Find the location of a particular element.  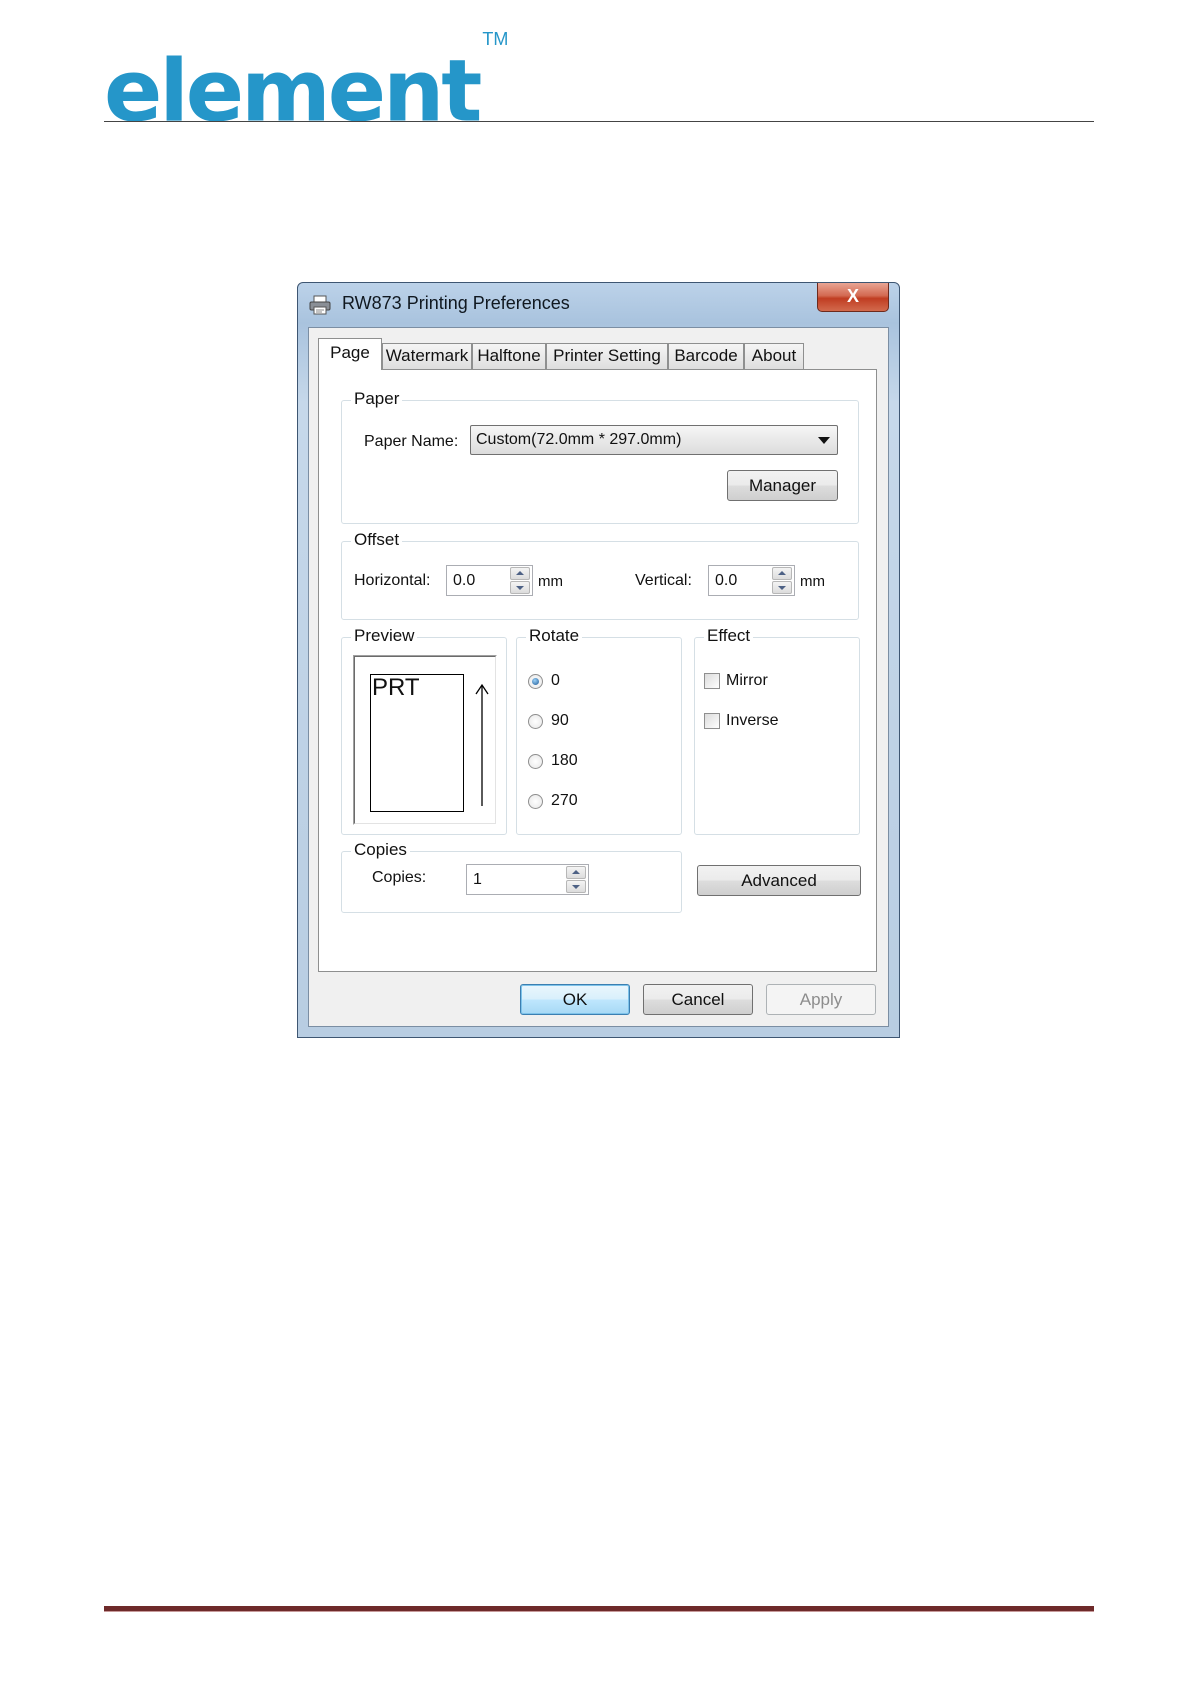

preview-group: Preview PRT is located at coordinates (424, 730).